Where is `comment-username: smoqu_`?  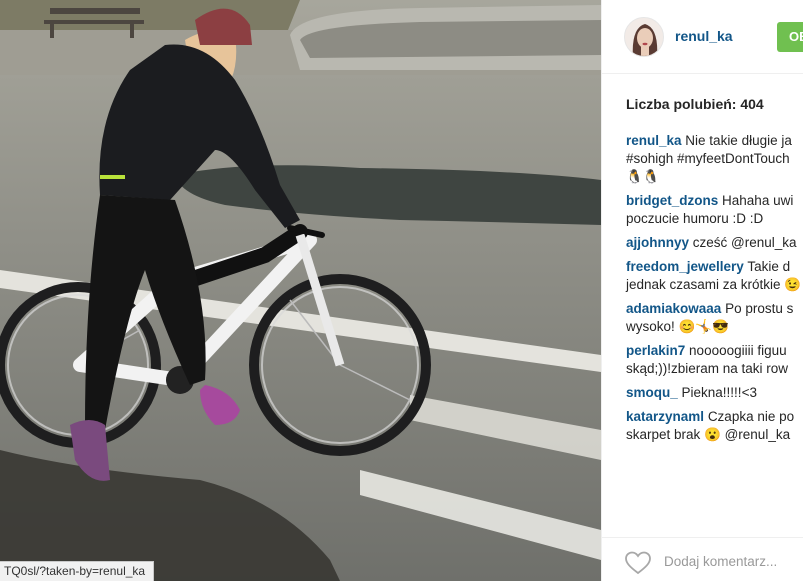 comment-username: smoqu_ is located at coordinates (652, 392).